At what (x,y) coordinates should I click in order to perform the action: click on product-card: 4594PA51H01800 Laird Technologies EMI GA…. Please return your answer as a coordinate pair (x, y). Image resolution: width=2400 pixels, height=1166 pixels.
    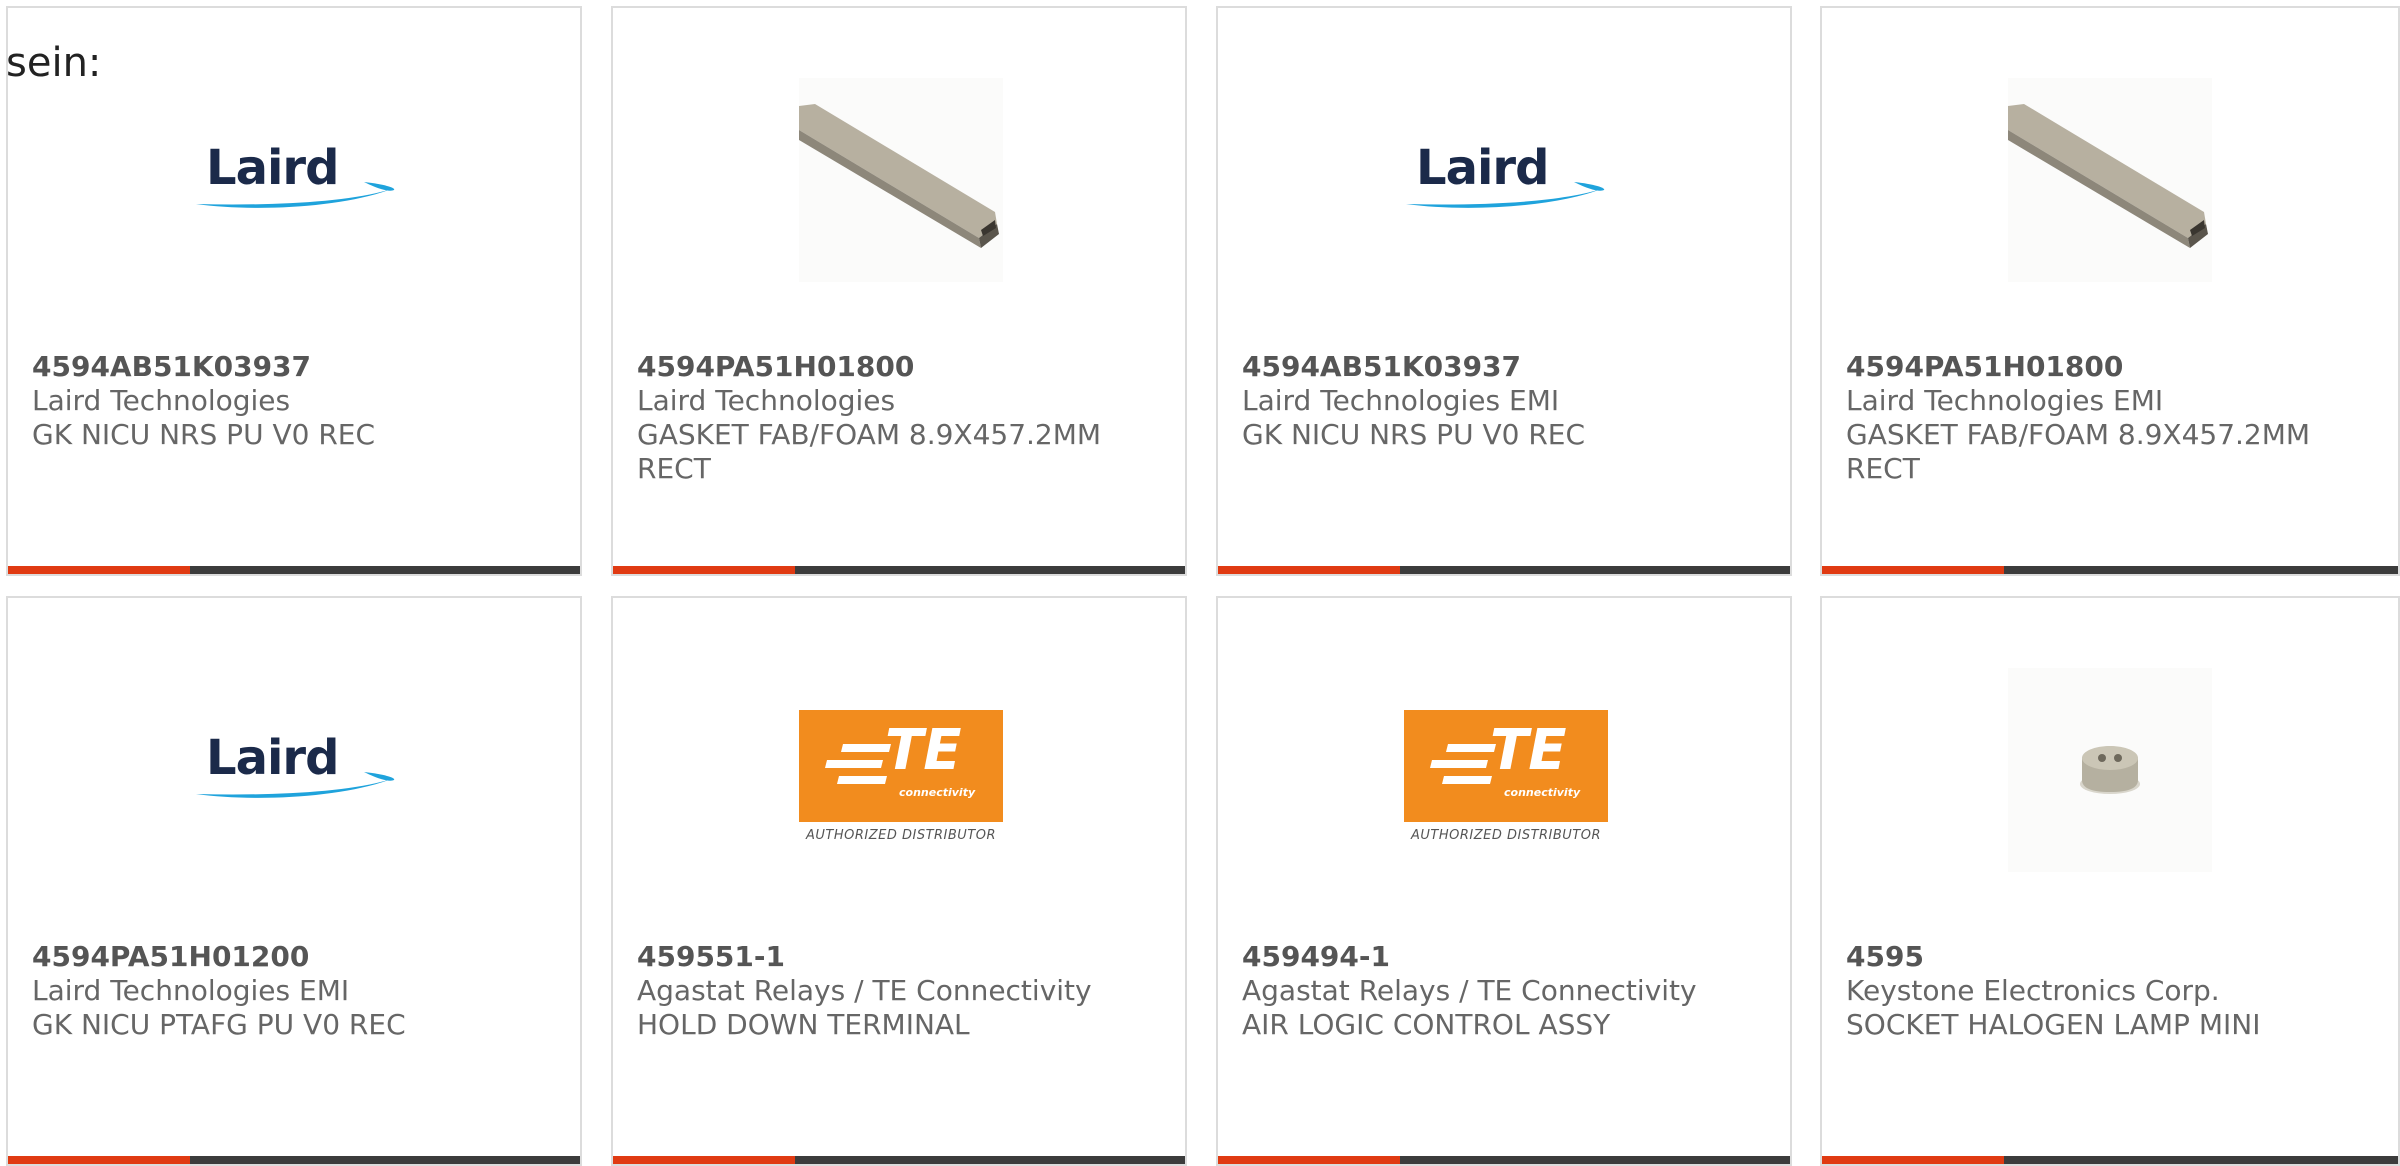
    Looking at the image, I should click on (2110, 291).